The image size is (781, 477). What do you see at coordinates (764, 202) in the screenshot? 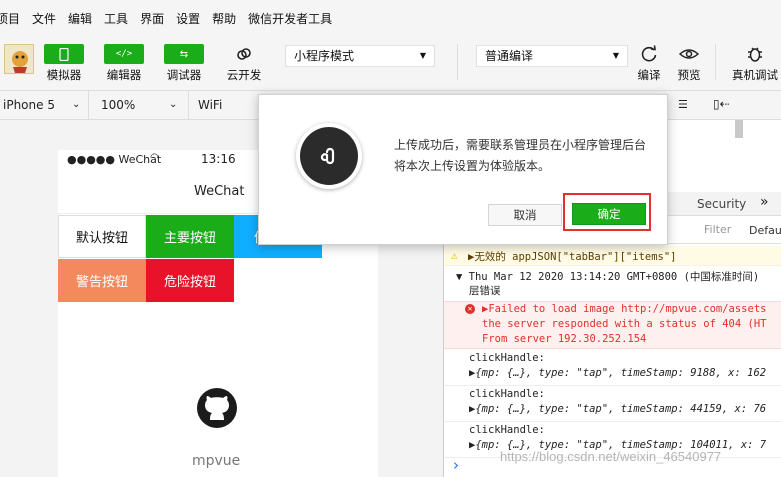
I see `more-tabs-icon: »` at bounding box center [764, 202].